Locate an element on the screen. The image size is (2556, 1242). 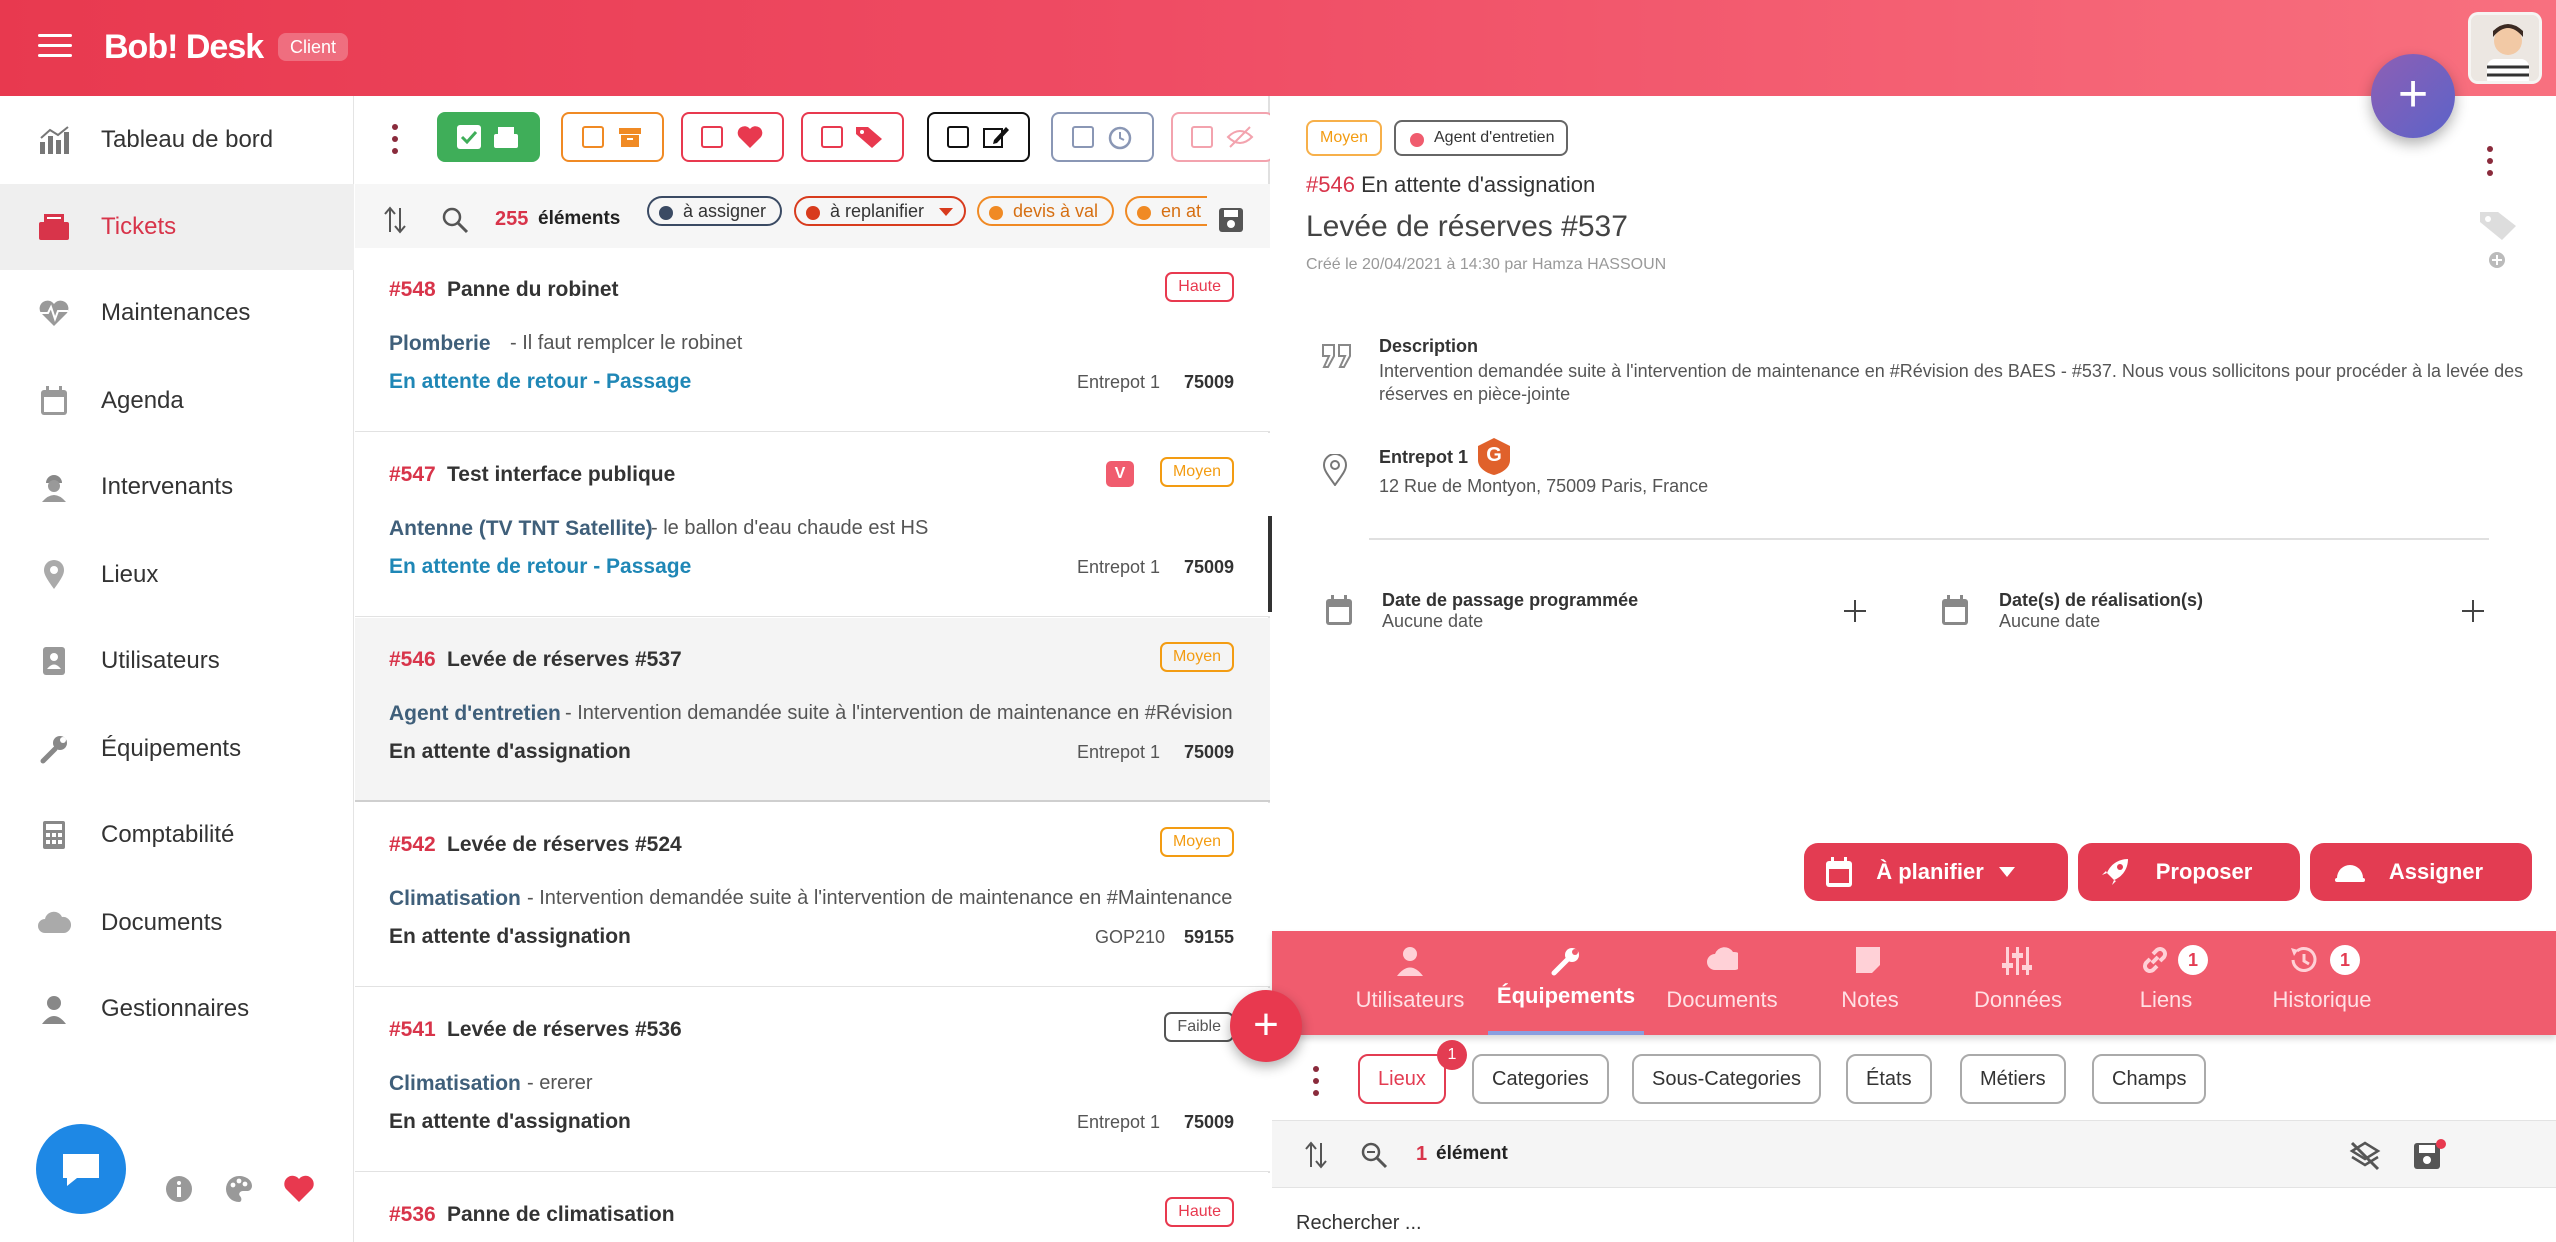
tab-liens: 1 Liens is located at coordinates (2166, 983).